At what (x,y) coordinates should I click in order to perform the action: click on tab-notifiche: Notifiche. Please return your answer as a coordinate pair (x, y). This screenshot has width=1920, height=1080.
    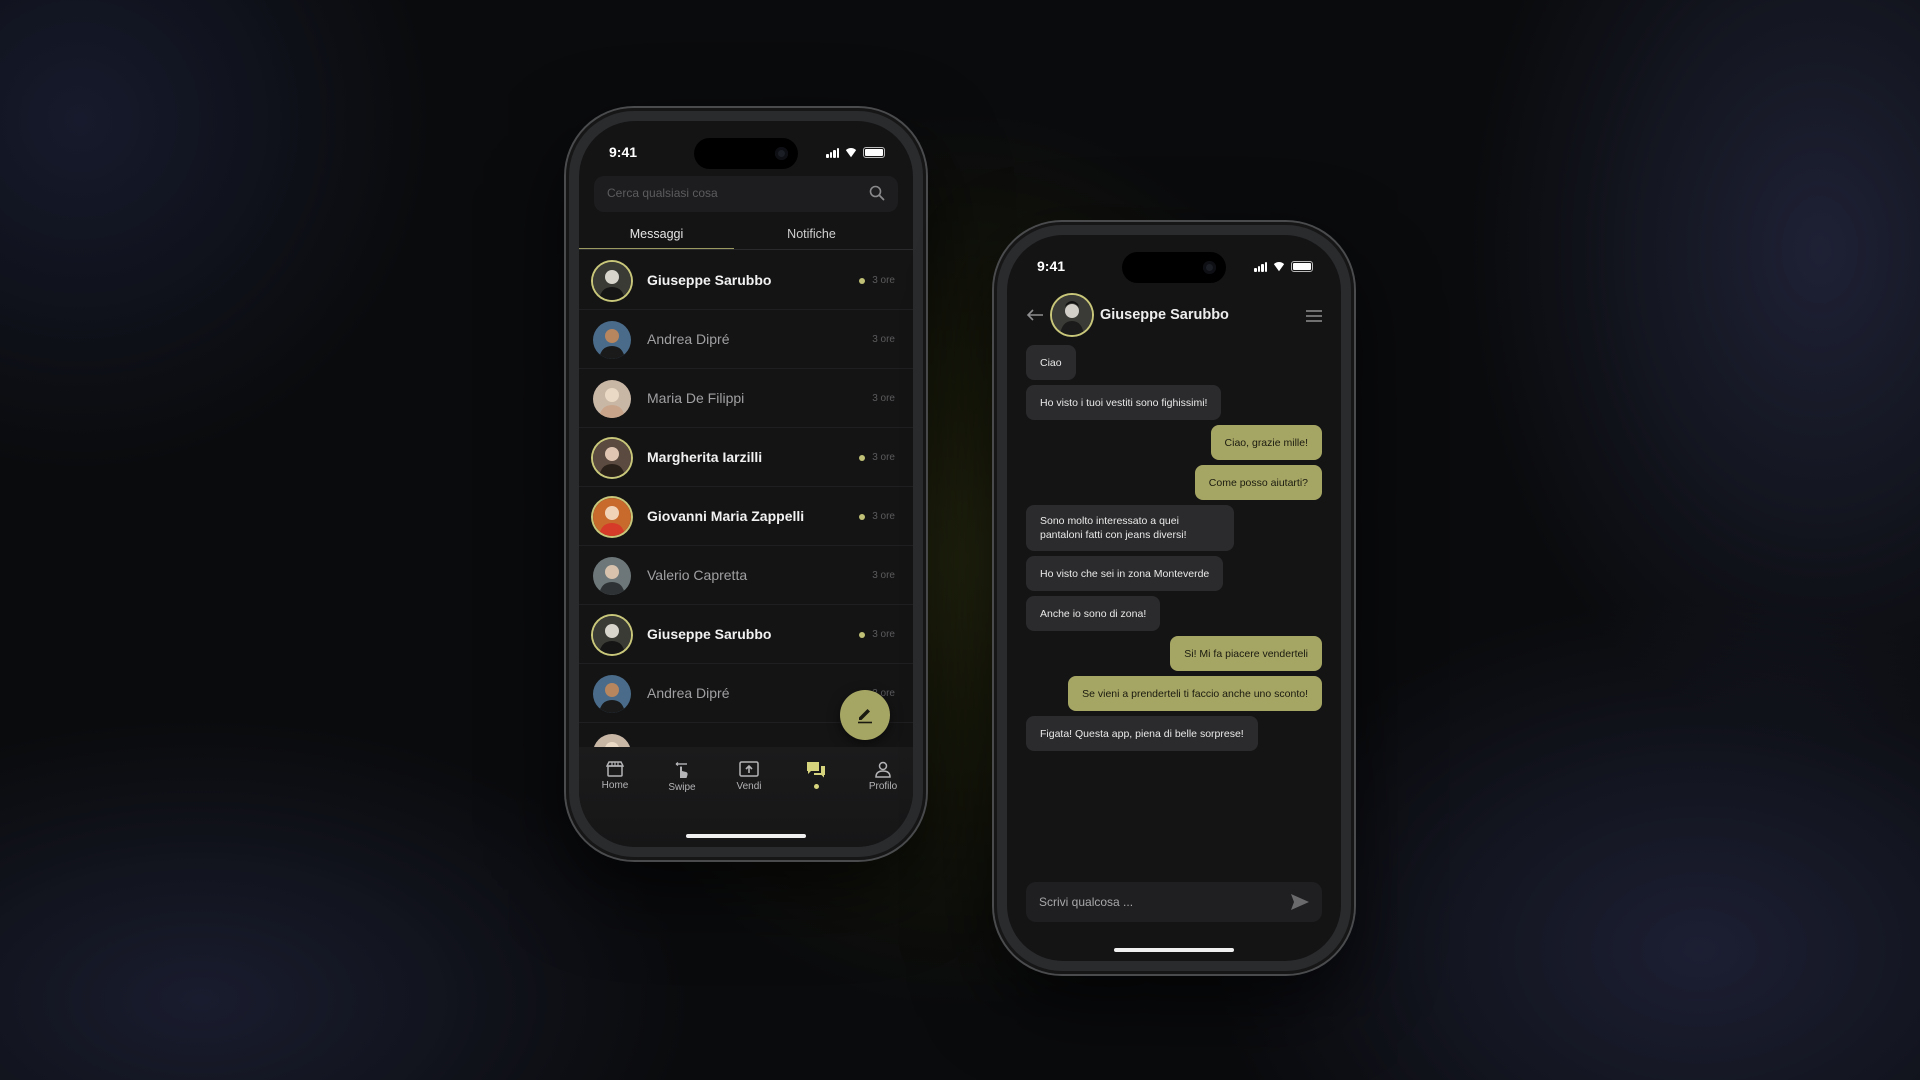
    Looking at the image, I should click on (811, 234).